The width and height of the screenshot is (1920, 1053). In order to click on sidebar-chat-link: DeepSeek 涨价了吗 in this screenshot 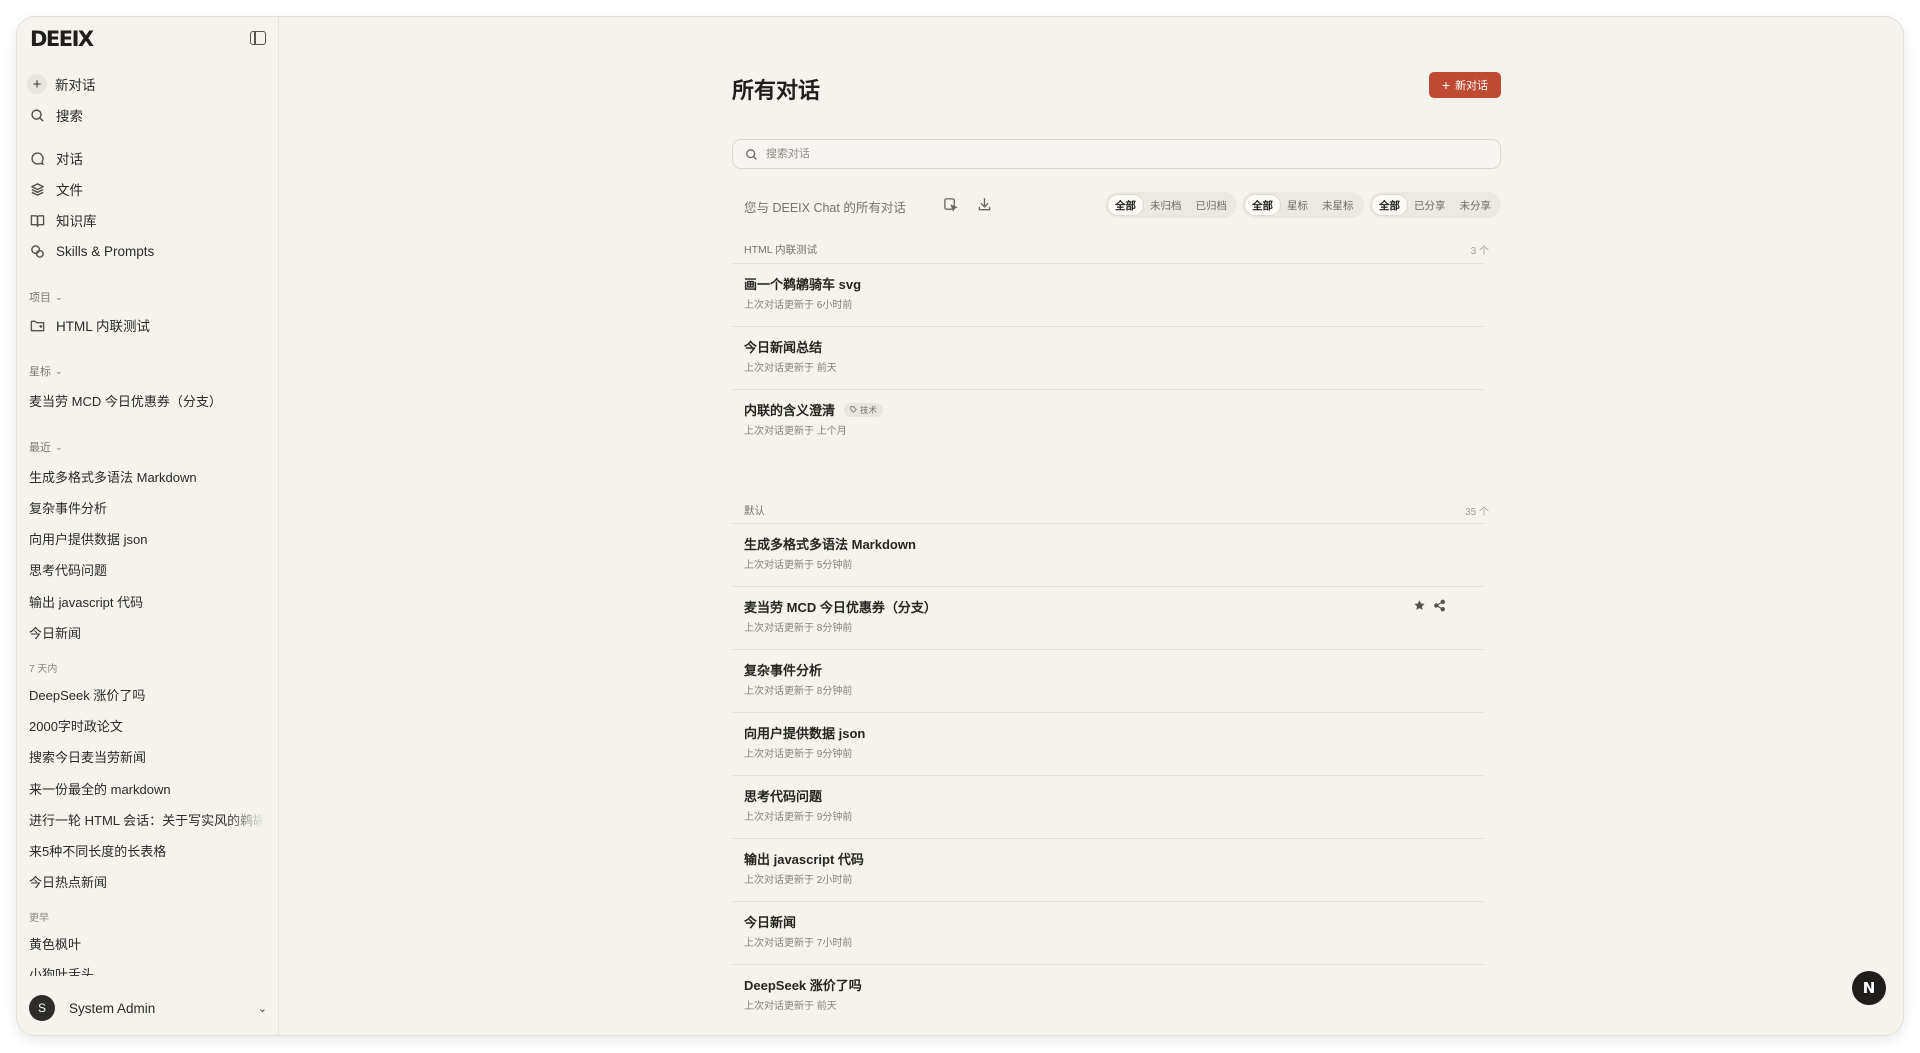, I will do `click(146, 694)`.